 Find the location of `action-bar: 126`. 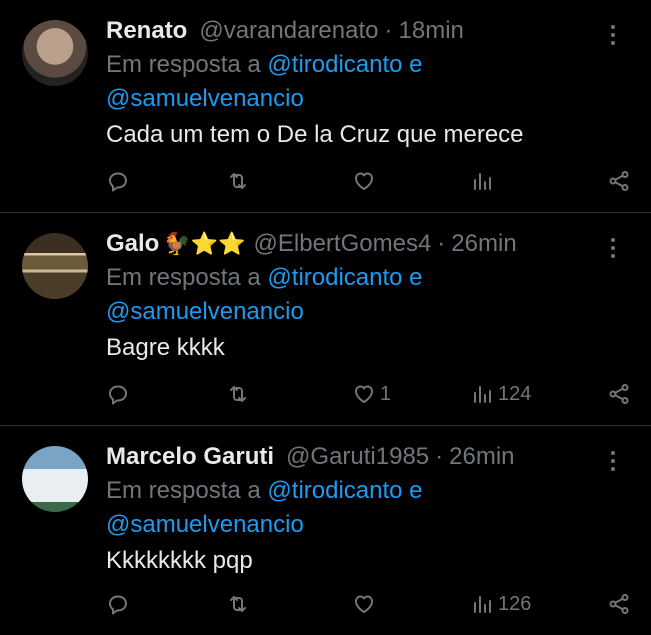

action-bar: 126 is located at coordinates (368, 604).